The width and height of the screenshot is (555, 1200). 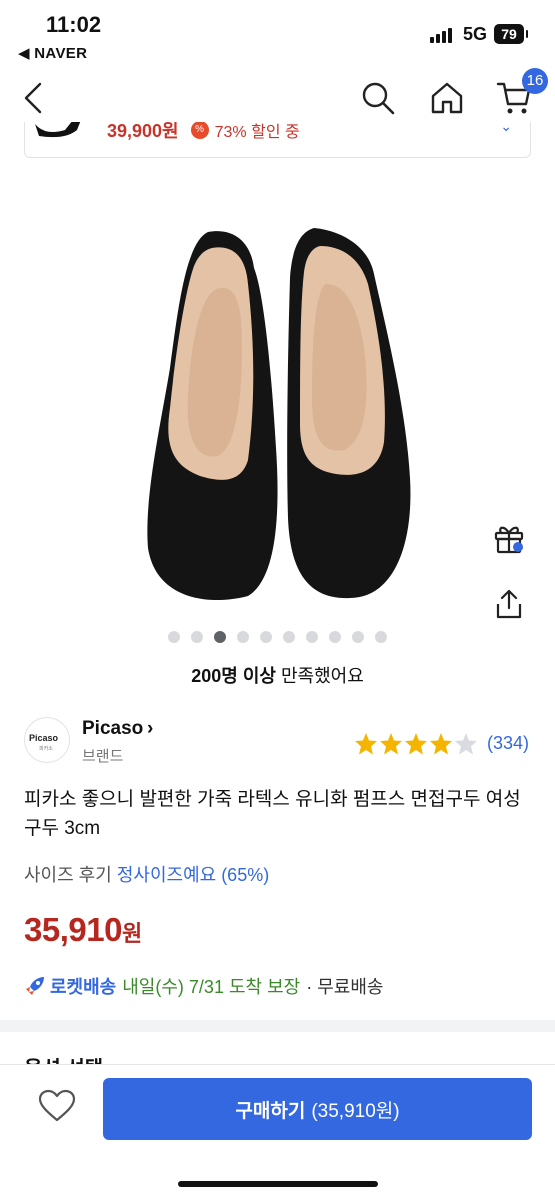 What do you see at coordinates (131, 933) in the screenshot?
I see `price-unit: 원` at bounding box center [131, 933].